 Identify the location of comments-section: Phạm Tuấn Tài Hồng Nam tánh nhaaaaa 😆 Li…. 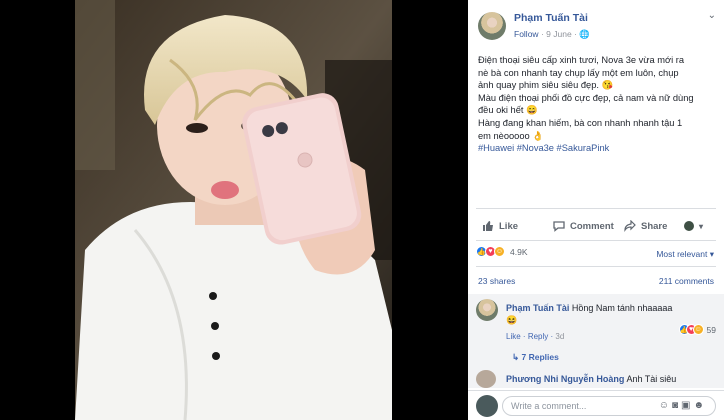
(596, 341).